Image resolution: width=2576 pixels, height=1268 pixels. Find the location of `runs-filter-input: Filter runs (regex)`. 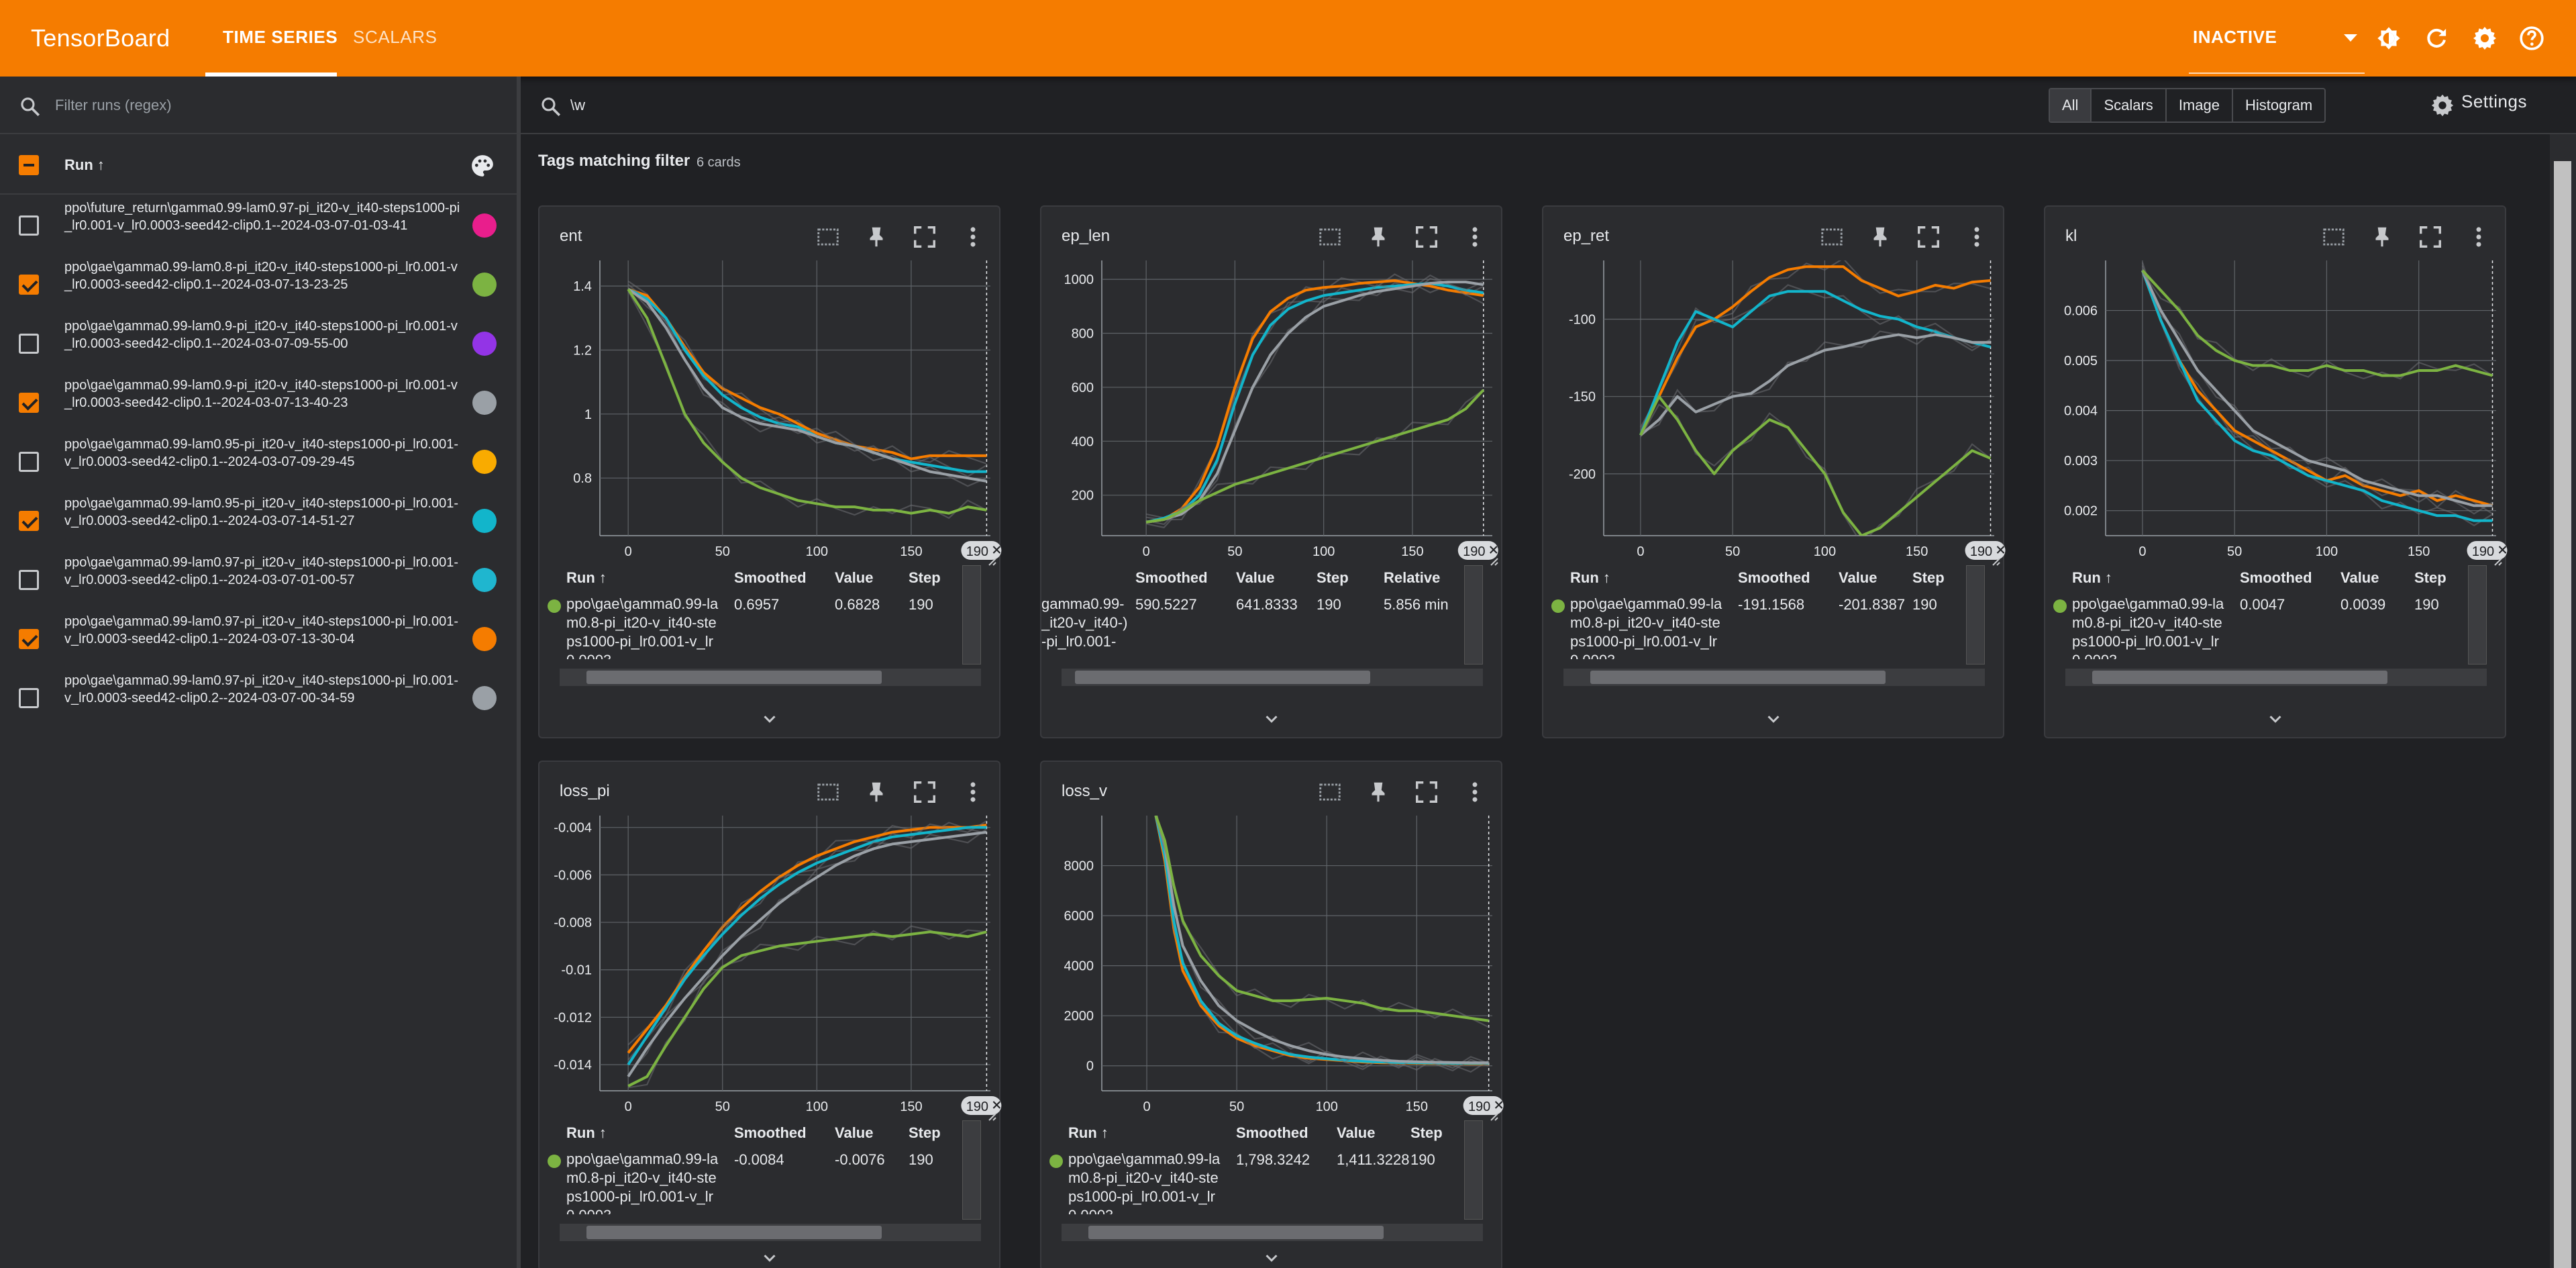

runs-filter-input: Filter runs (regex) is located at coordinates (113, 105).